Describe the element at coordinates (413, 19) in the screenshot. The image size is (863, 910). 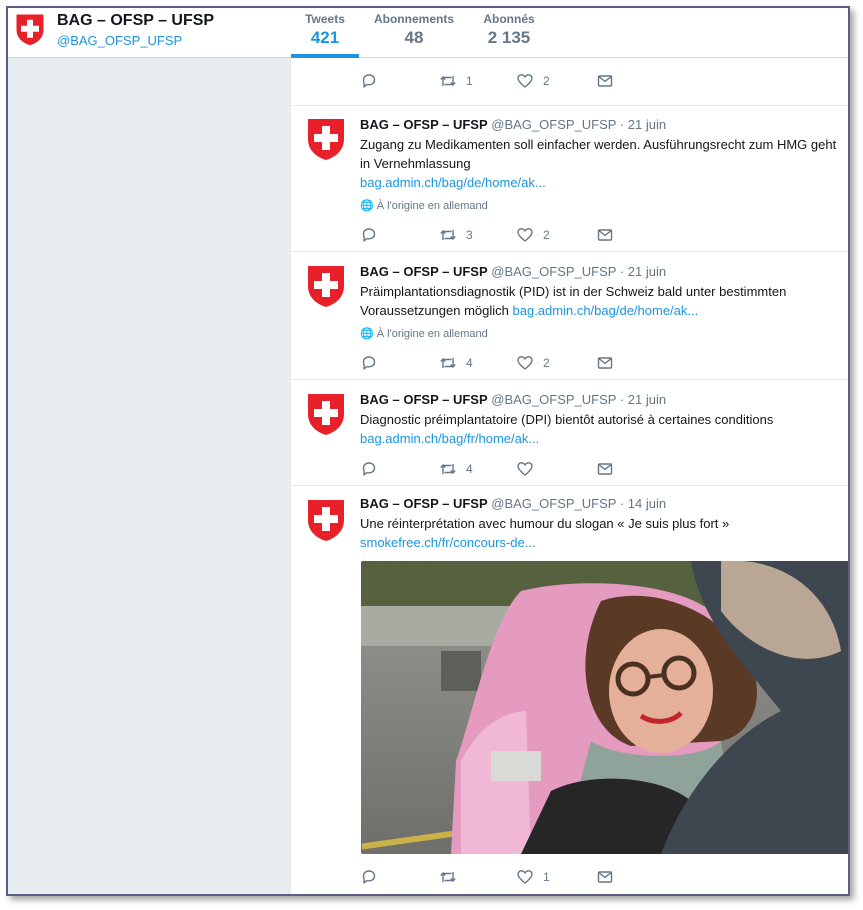
I see `stat-label: Abonnements` at that location.